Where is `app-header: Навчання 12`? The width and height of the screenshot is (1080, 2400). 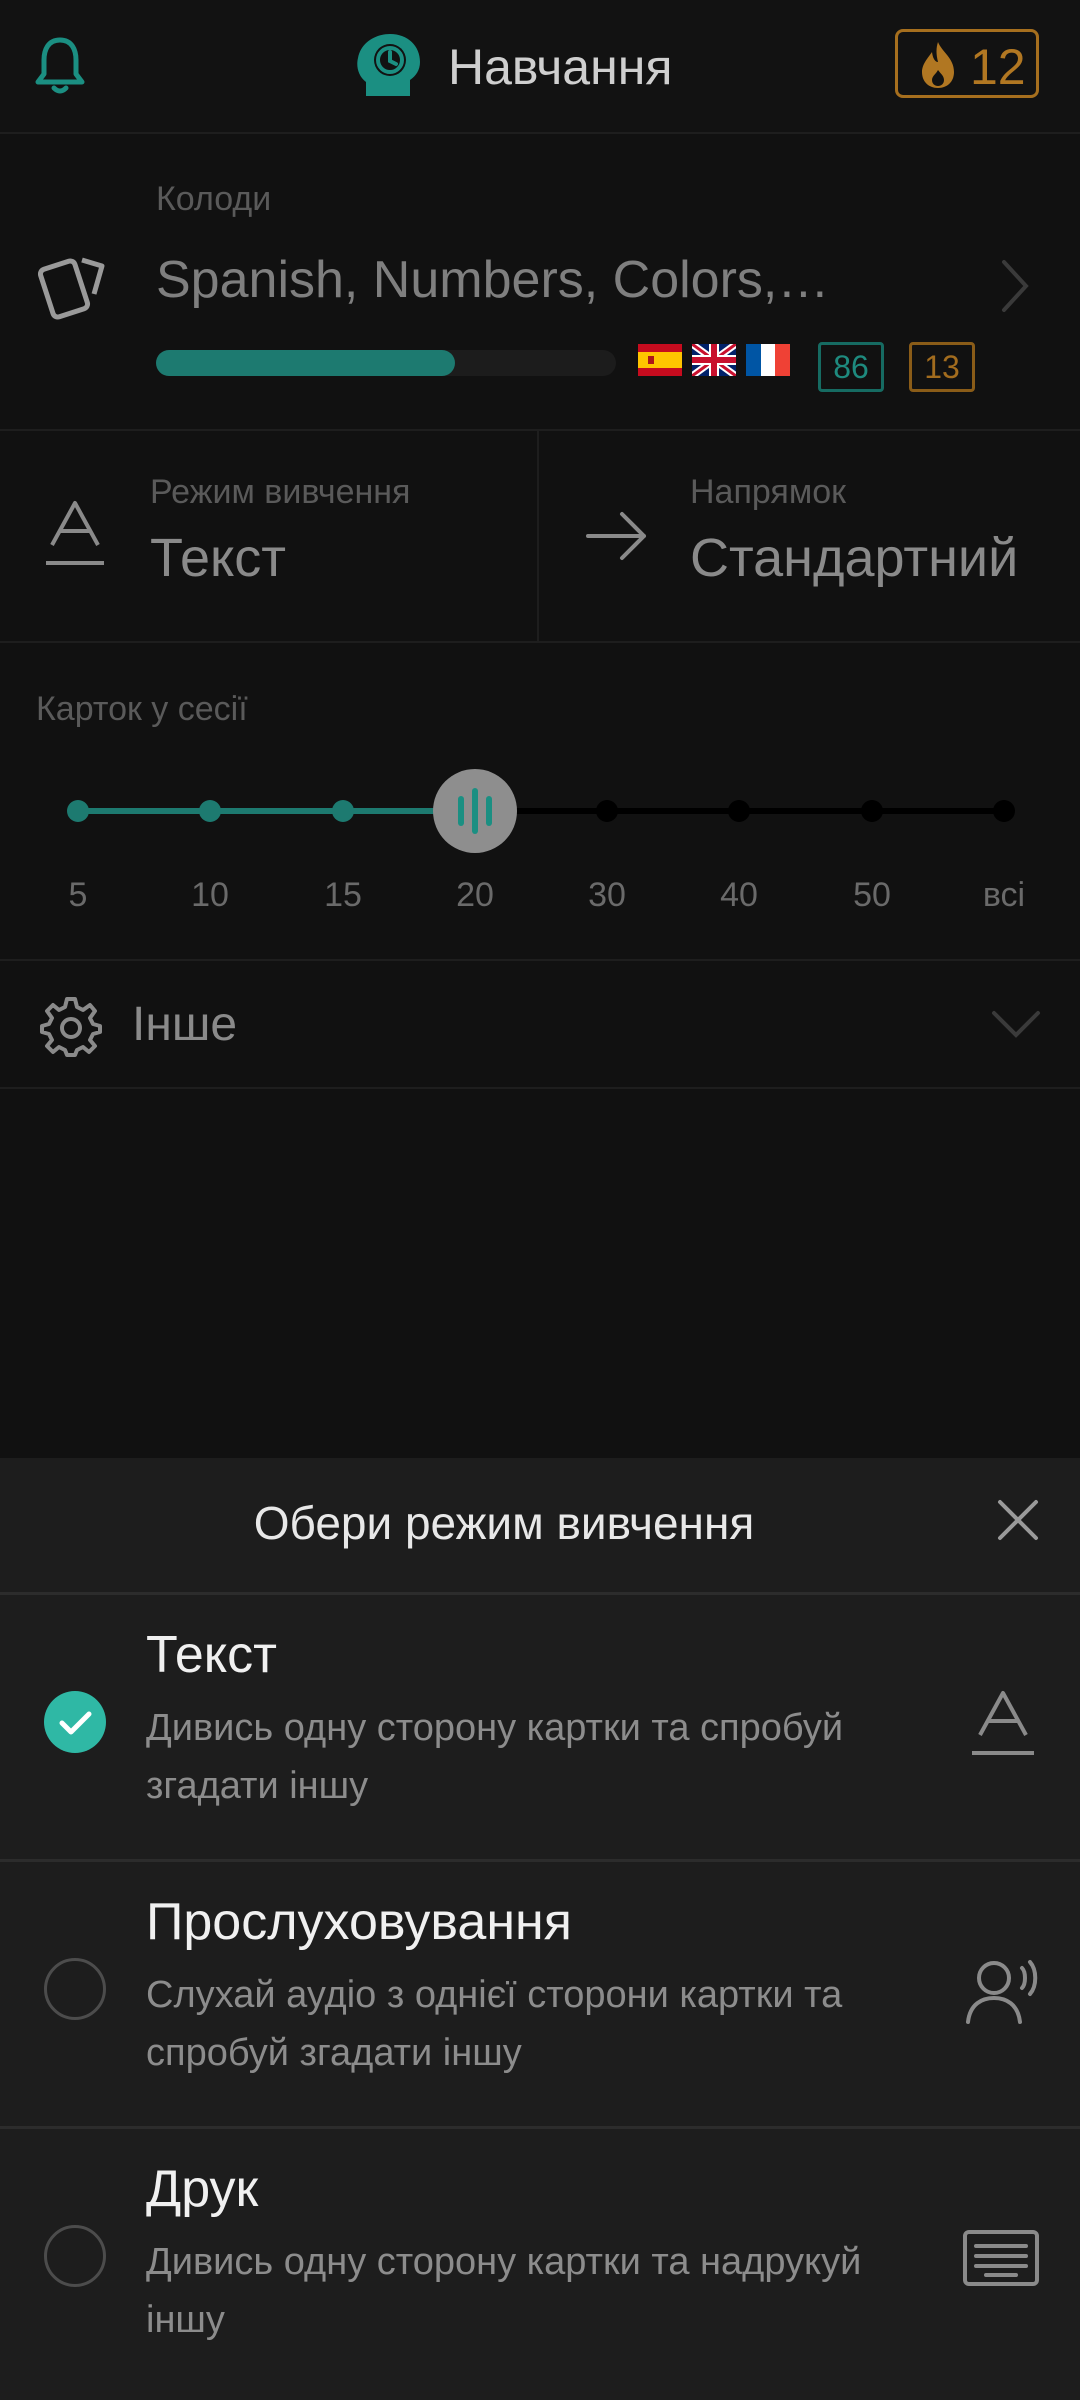
app-header: Навчання 12 is located at coordinates (540, 67).